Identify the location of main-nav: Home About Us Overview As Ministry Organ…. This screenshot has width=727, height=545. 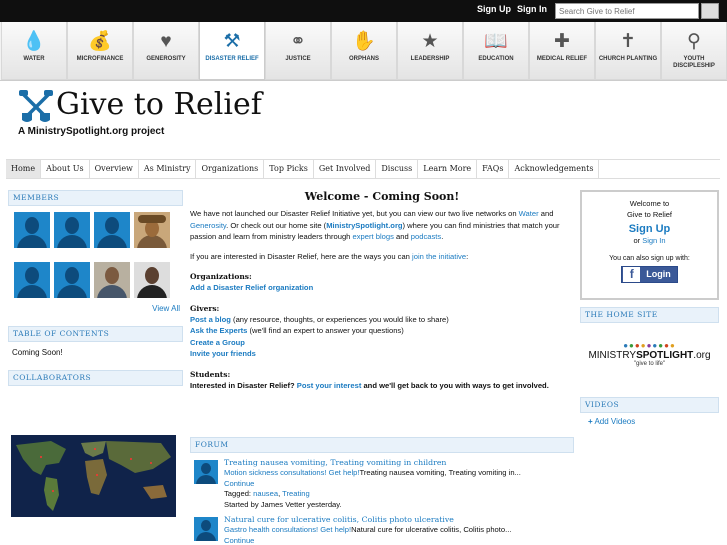
(363, 169).